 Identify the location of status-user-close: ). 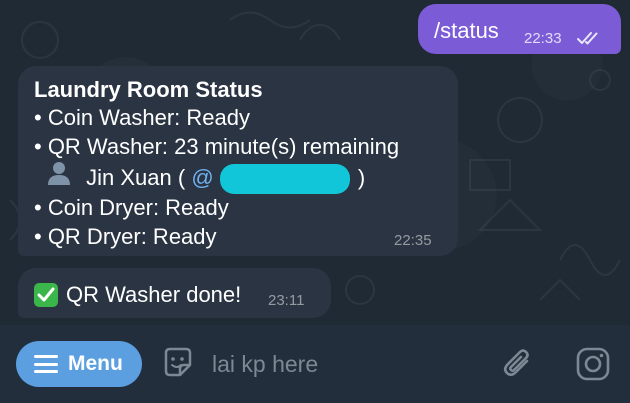
(361, 178).